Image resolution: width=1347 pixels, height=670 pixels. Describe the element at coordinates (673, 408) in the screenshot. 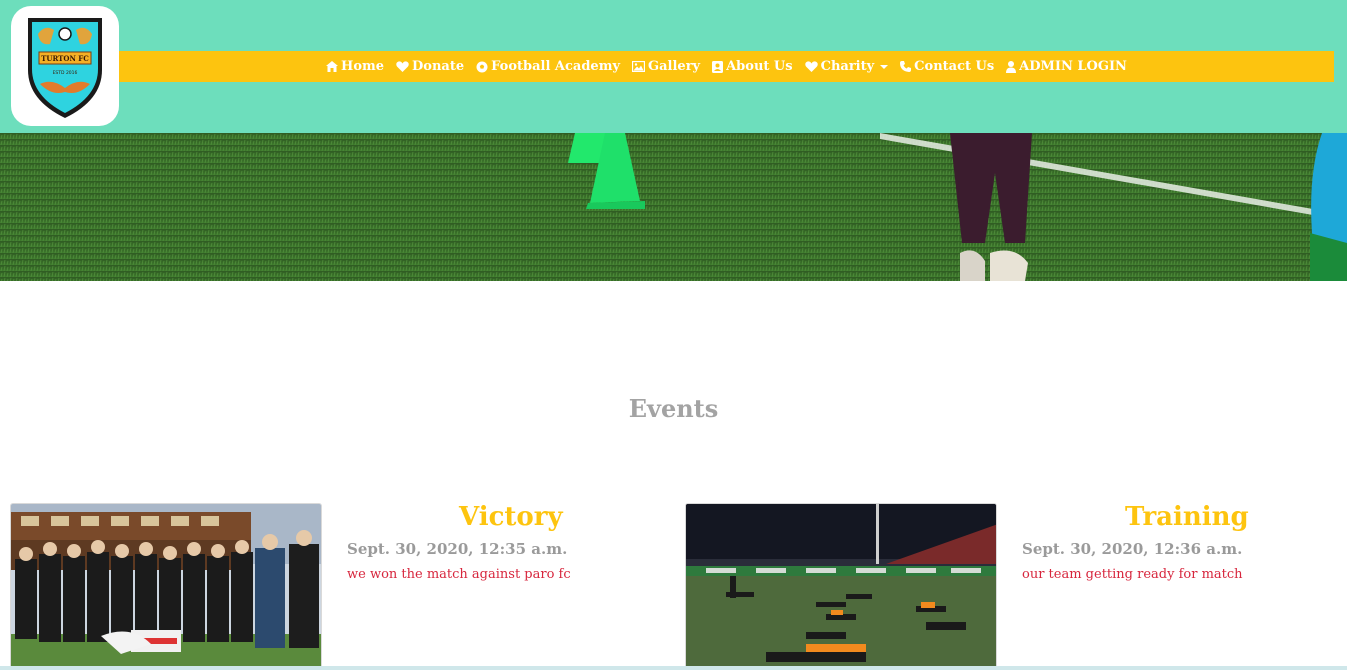

I see `events-heading: Events` at that location.